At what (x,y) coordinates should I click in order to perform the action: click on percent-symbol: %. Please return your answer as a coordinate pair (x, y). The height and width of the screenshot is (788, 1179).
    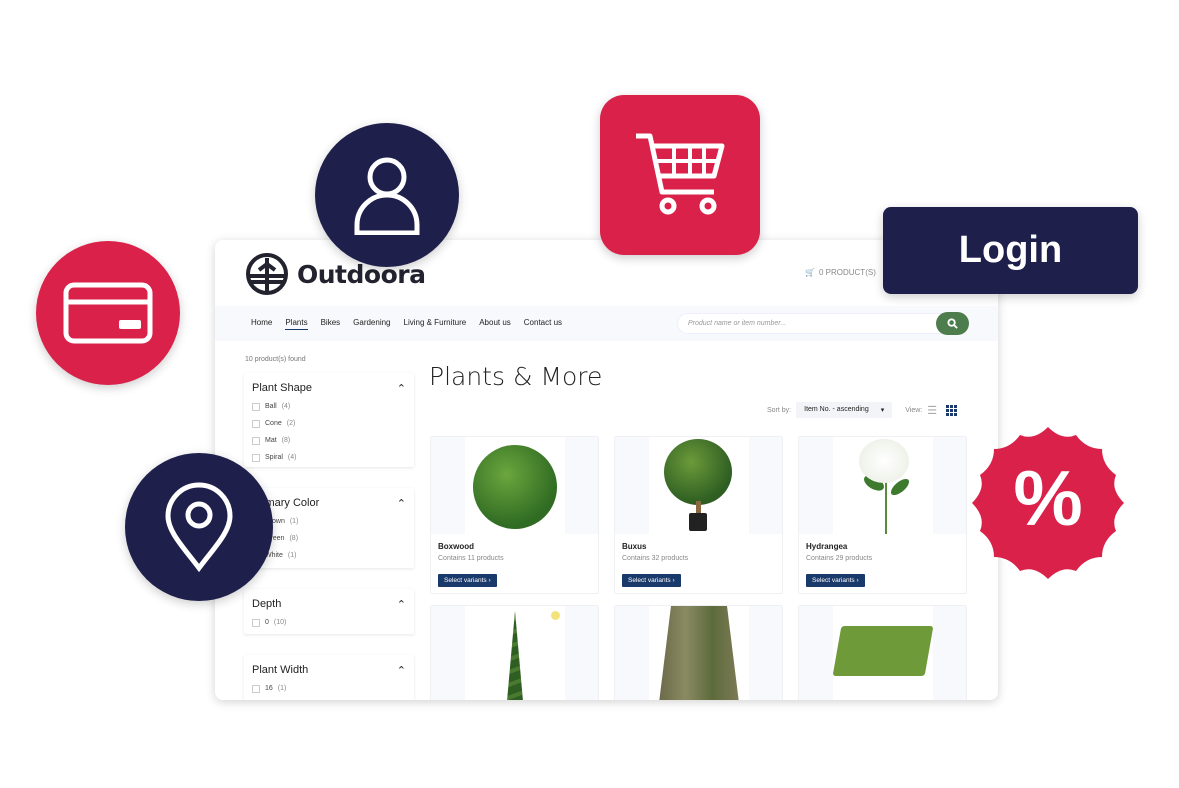
    Looking at the image, I should click on (1048, 498).